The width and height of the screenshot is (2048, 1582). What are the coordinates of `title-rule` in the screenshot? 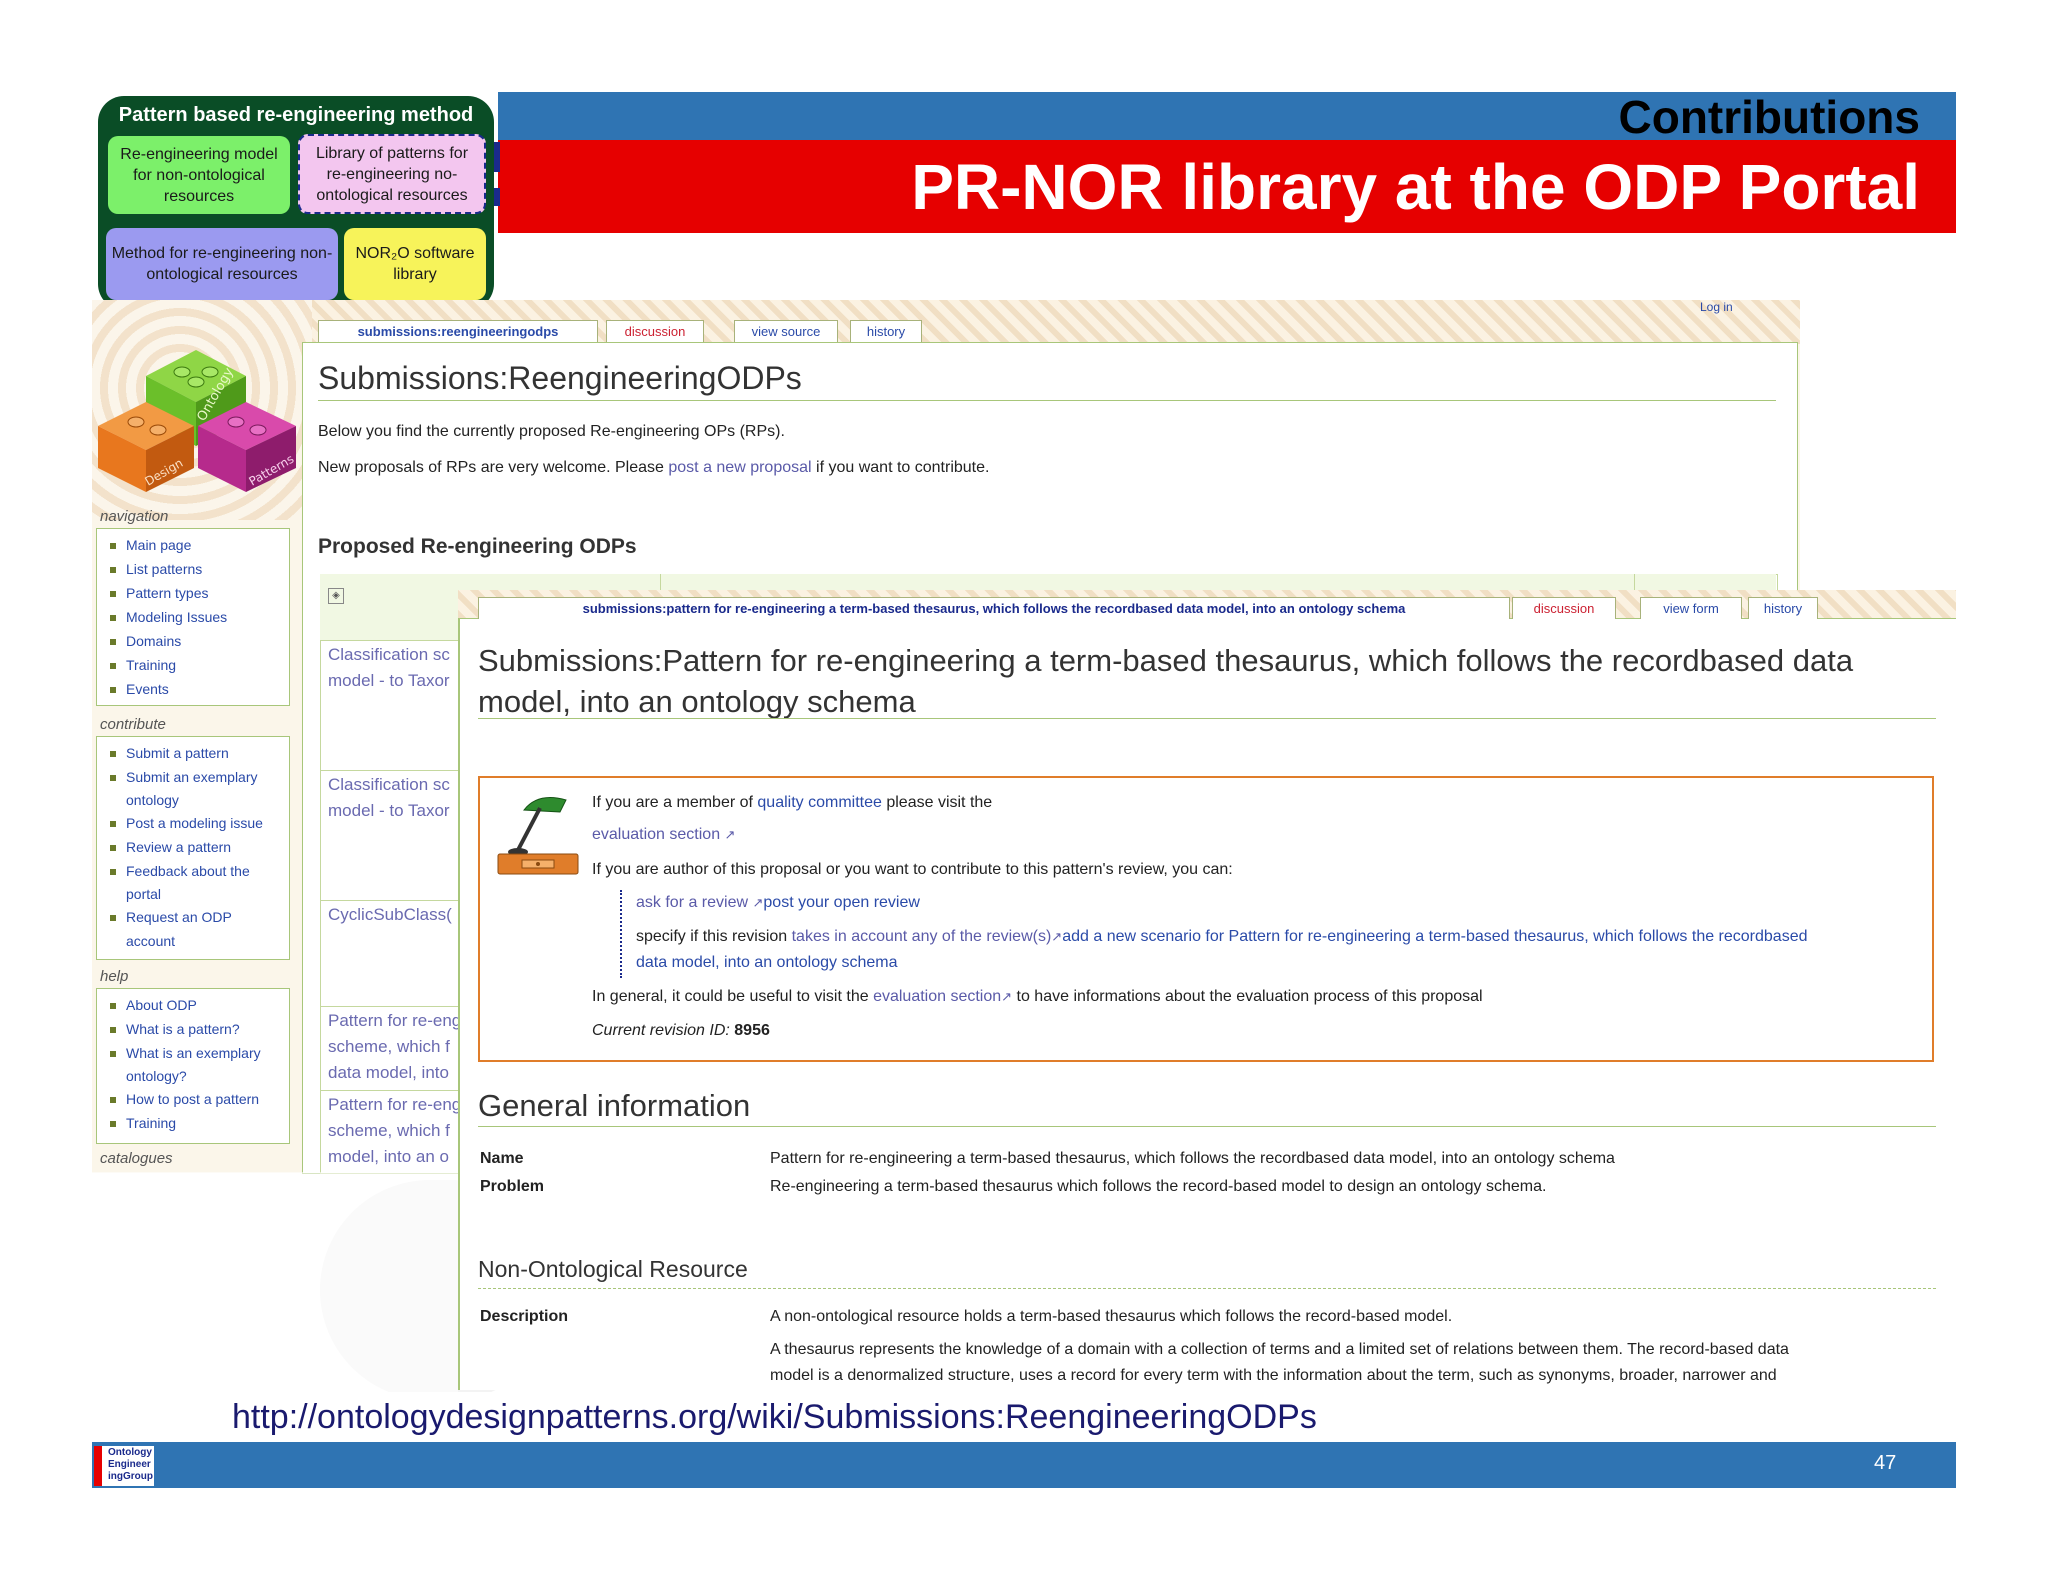 It's located at (1047, 400).